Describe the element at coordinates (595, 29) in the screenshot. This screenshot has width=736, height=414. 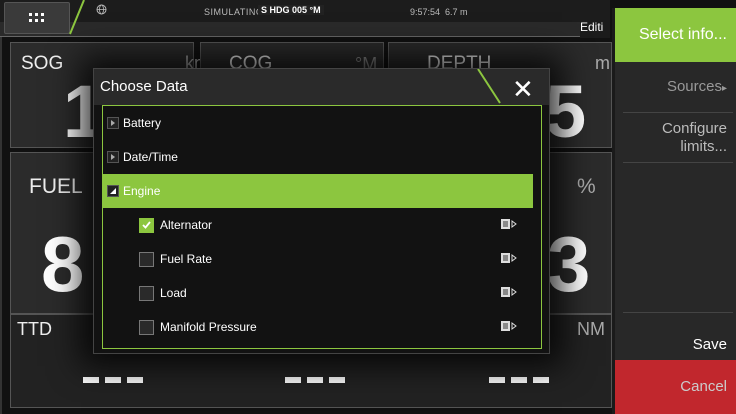
I see `edit-tab: Editi` at that location.